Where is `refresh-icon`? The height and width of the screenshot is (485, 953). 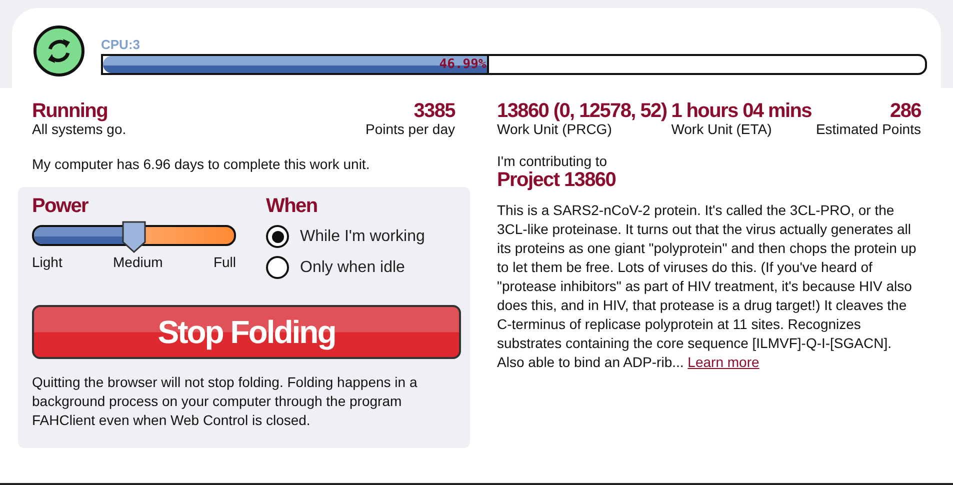 refresh-icon is located at coordinates (59, 51).